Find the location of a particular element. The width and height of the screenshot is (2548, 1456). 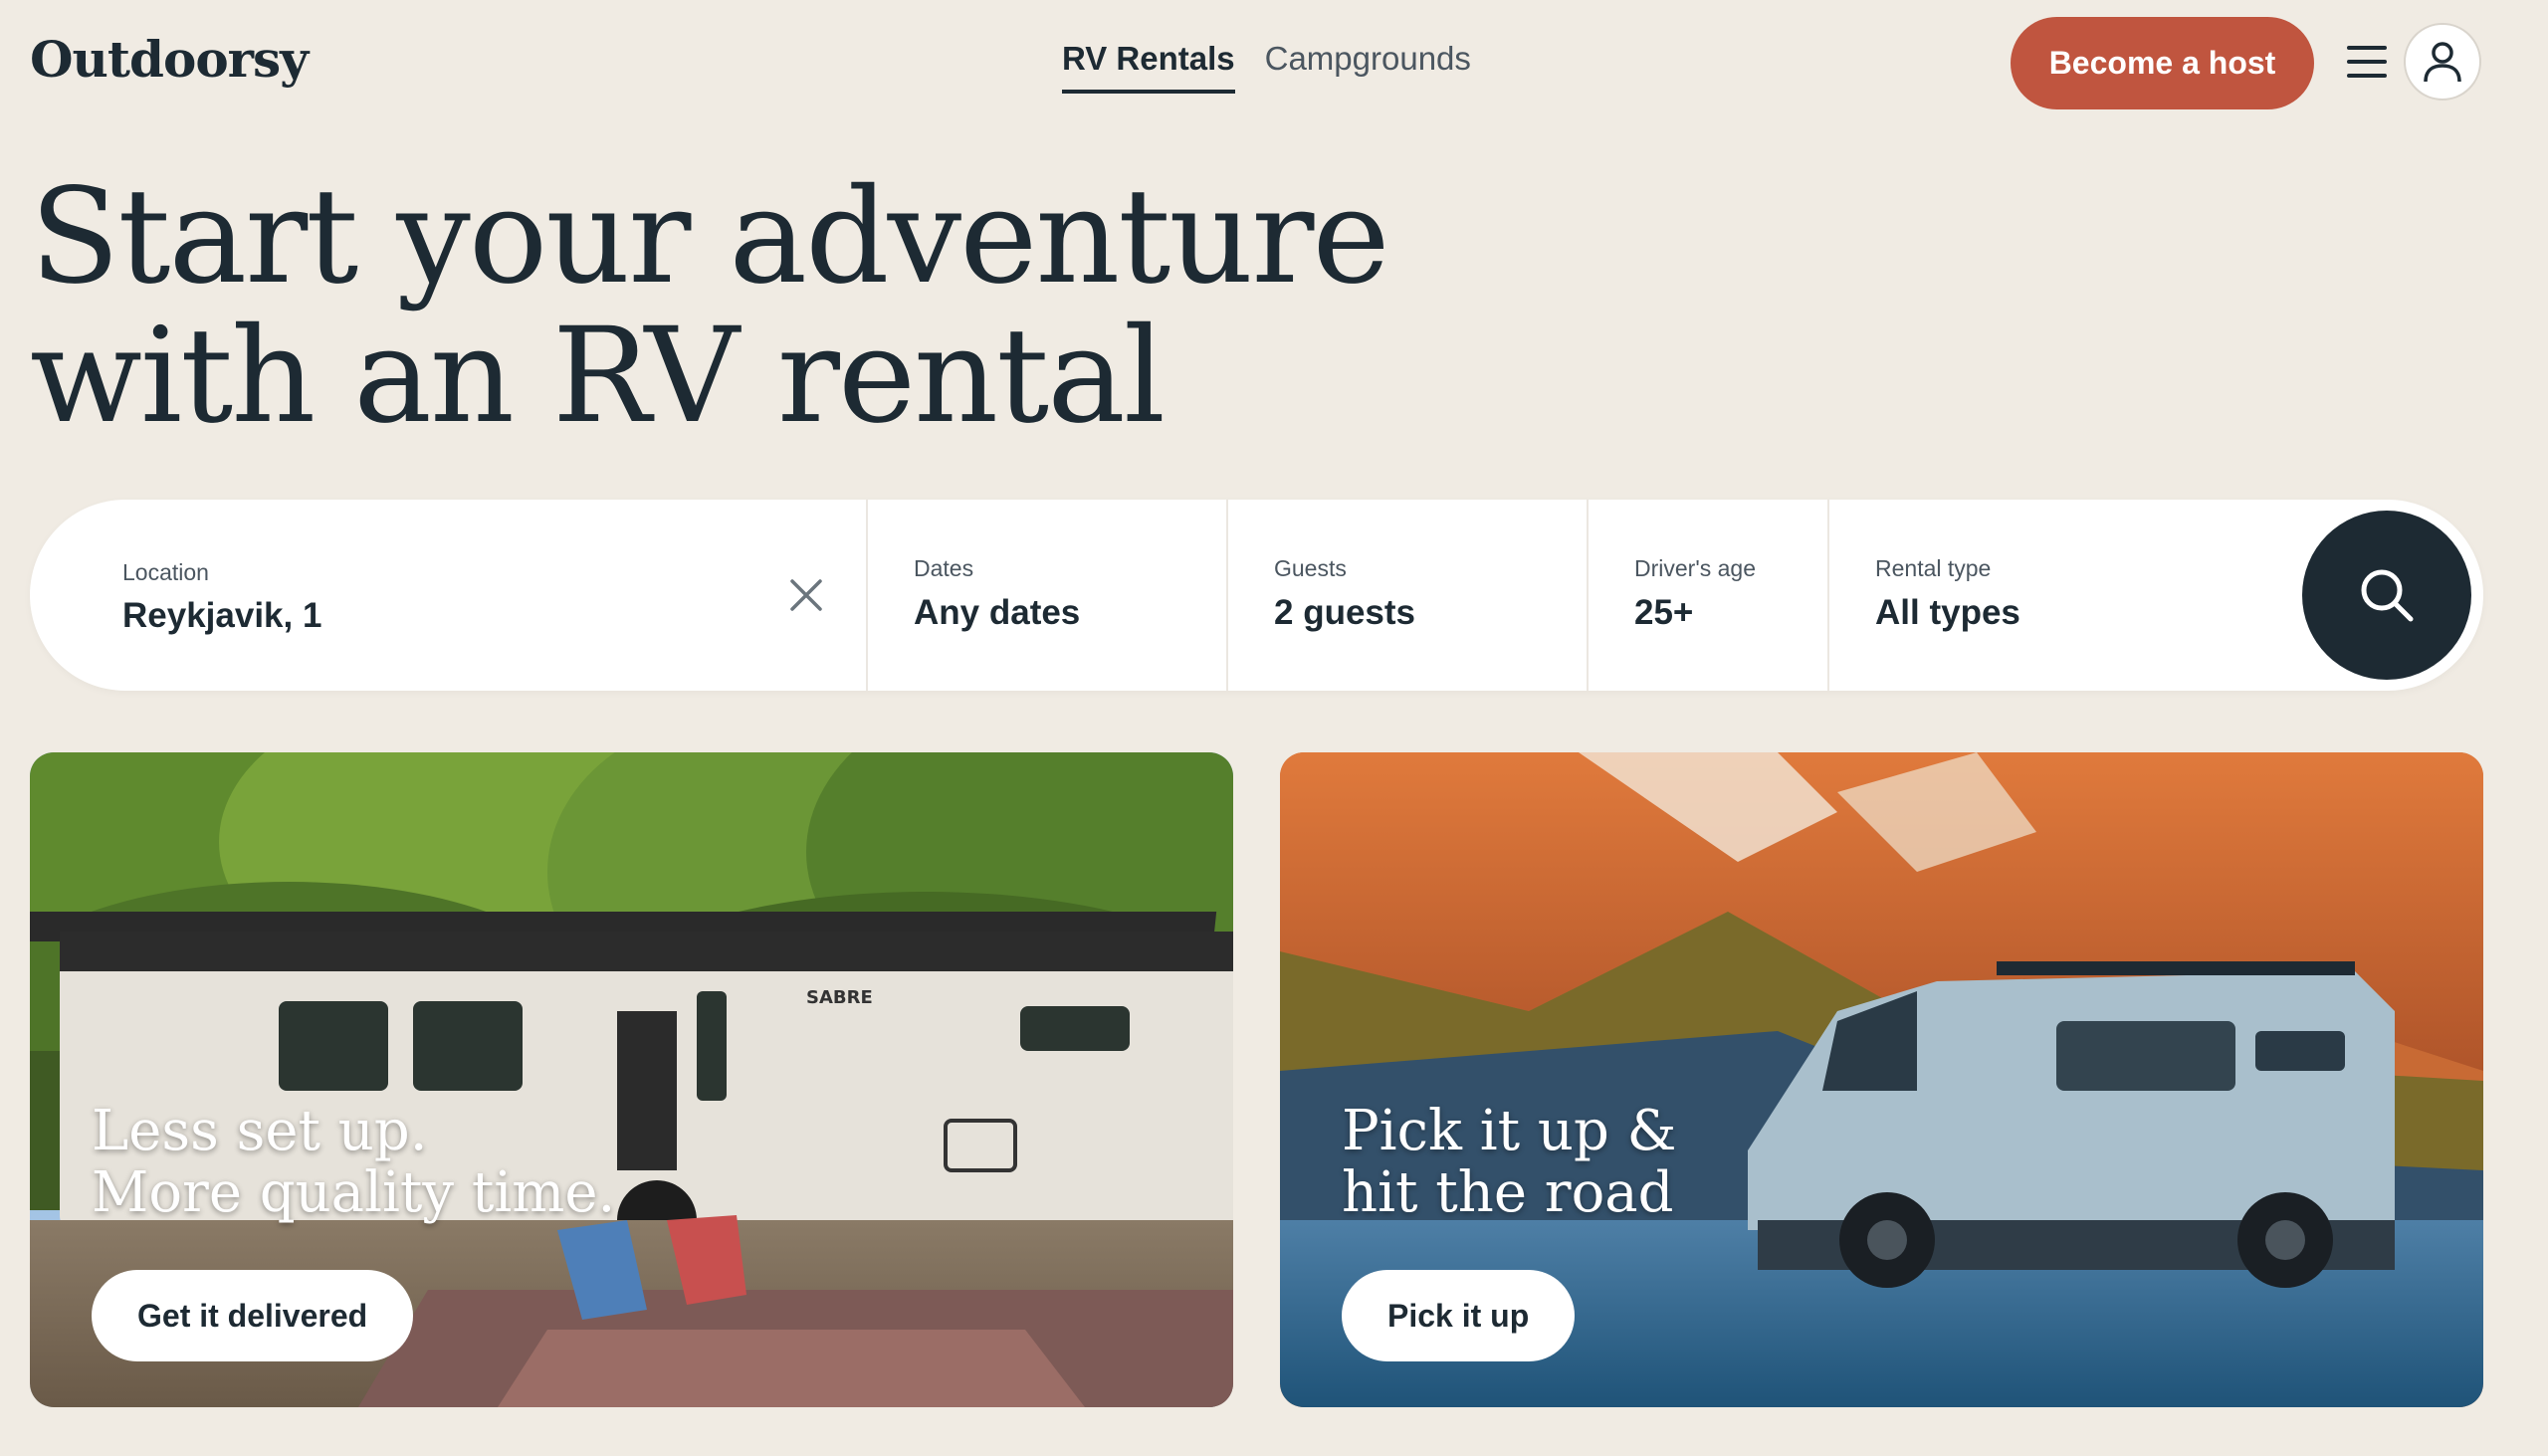

dates-value: Any dates is located at coordinates (997, 612).